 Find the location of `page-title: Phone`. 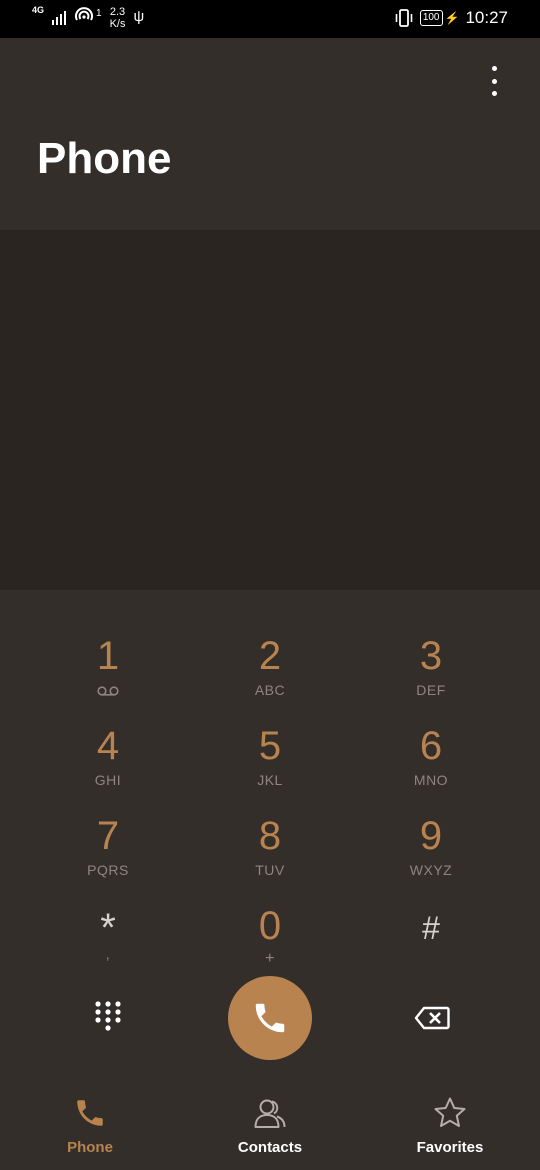

page-title: Phone is located at coordinates (104, 158).